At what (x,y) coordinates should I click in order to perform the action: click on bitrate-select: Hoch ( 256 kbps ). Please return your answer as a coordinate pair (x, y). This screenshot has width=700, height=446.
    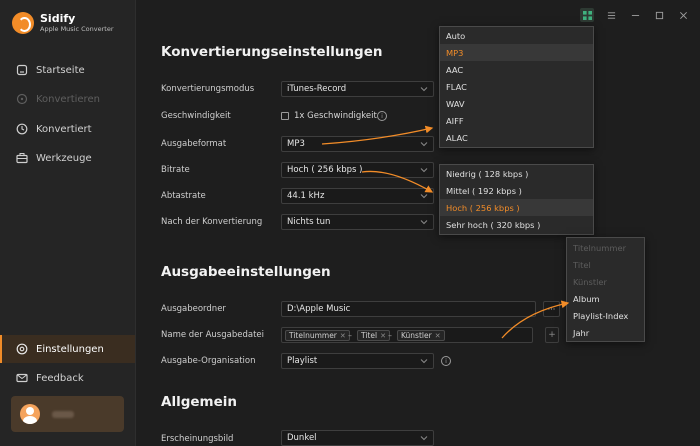
    Looking at the image, I should click on (357, 170).